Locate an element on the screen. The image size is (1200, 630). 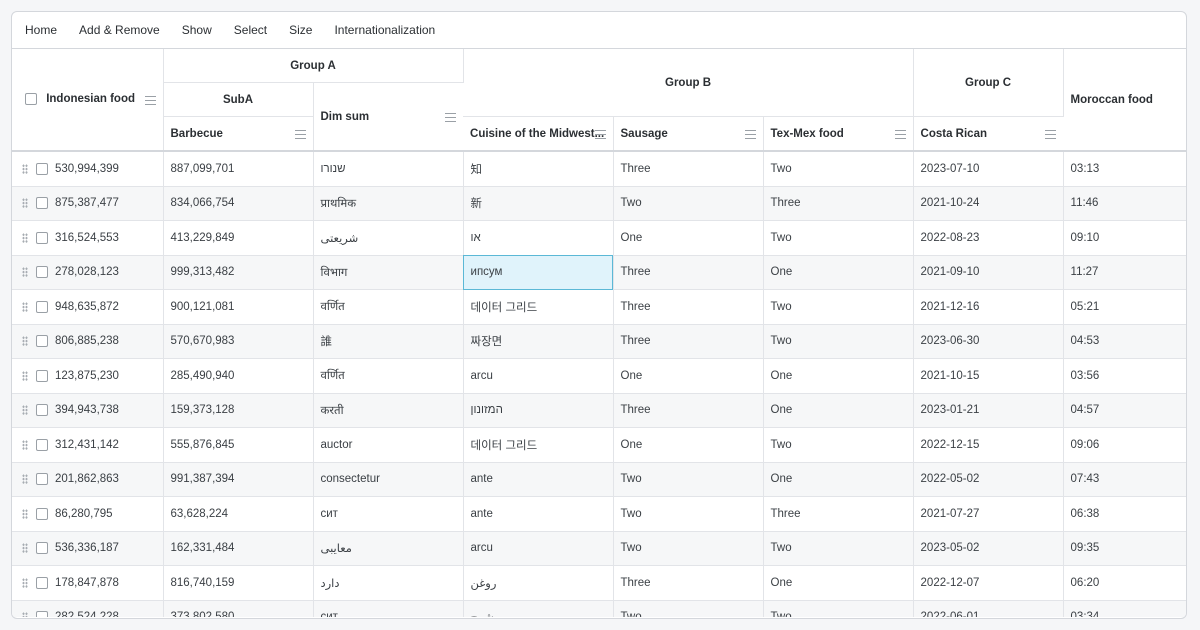
header-dim-sum: Dim sum is located at coordinates (388, 117).